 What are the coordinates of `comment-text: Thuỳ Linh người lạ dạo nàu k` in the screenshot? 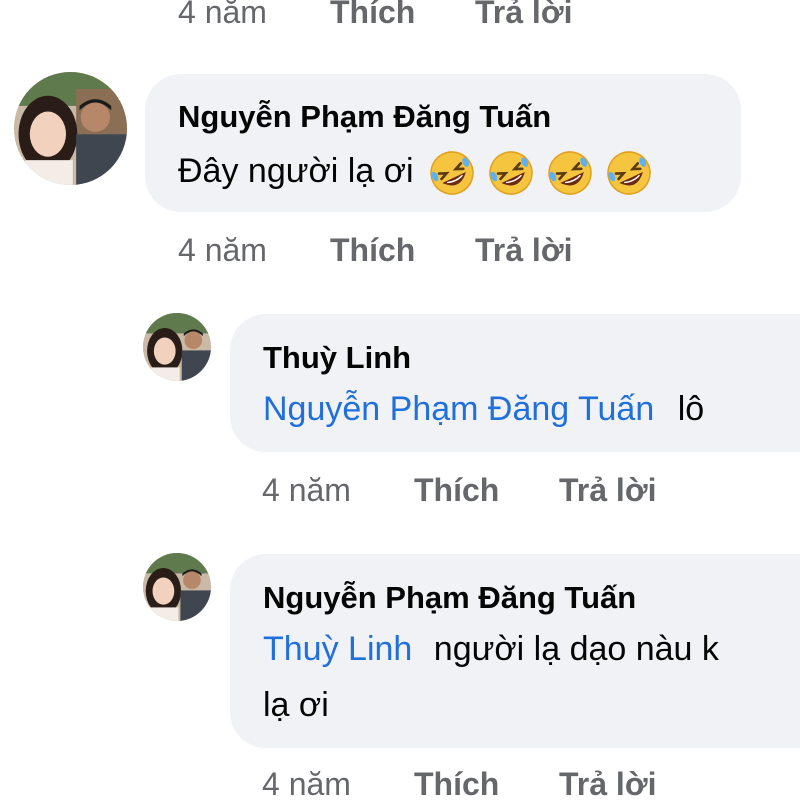 It's located at (491, 649).